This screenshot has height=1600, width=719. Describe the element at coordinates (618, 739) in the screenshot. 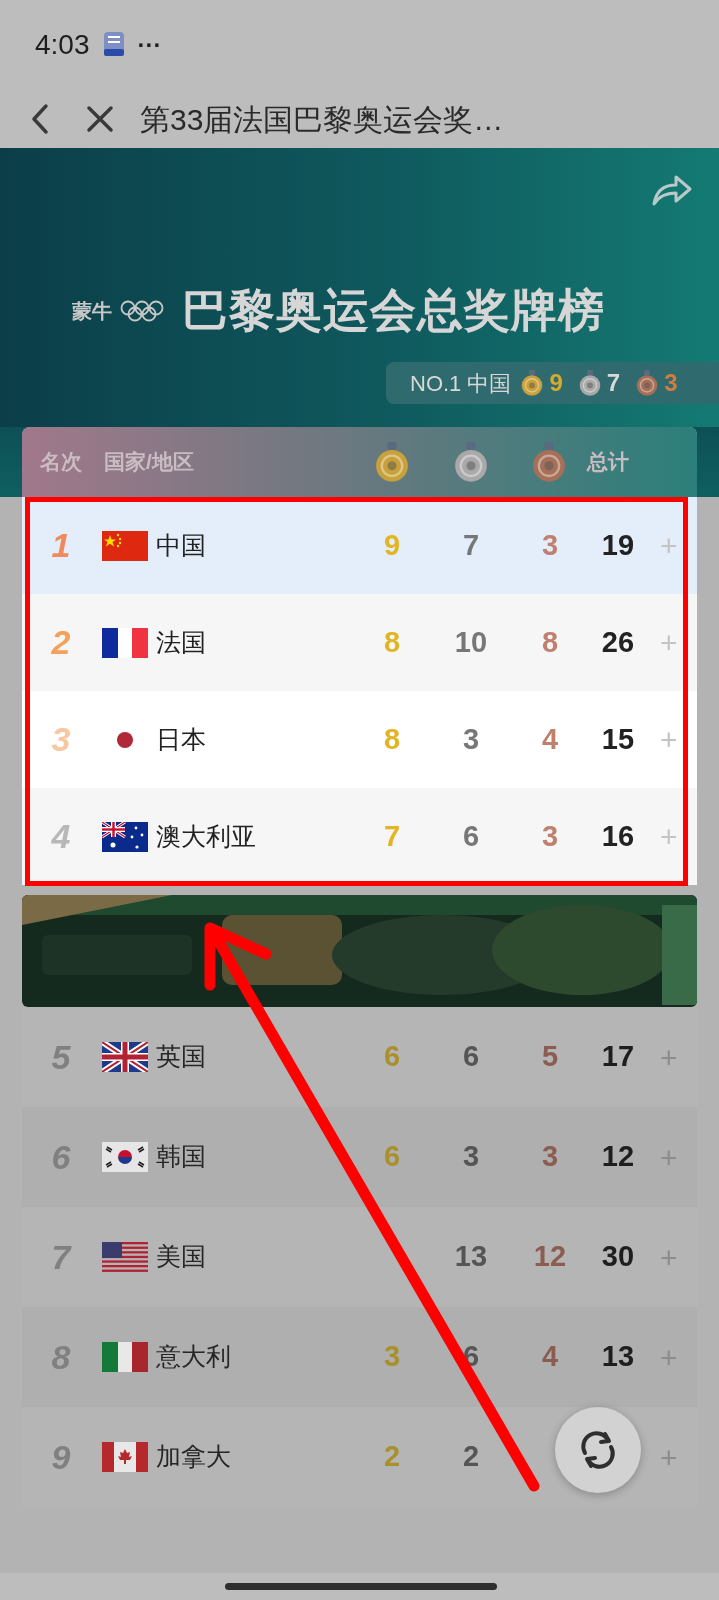

I see `total-count: 15` at that location.